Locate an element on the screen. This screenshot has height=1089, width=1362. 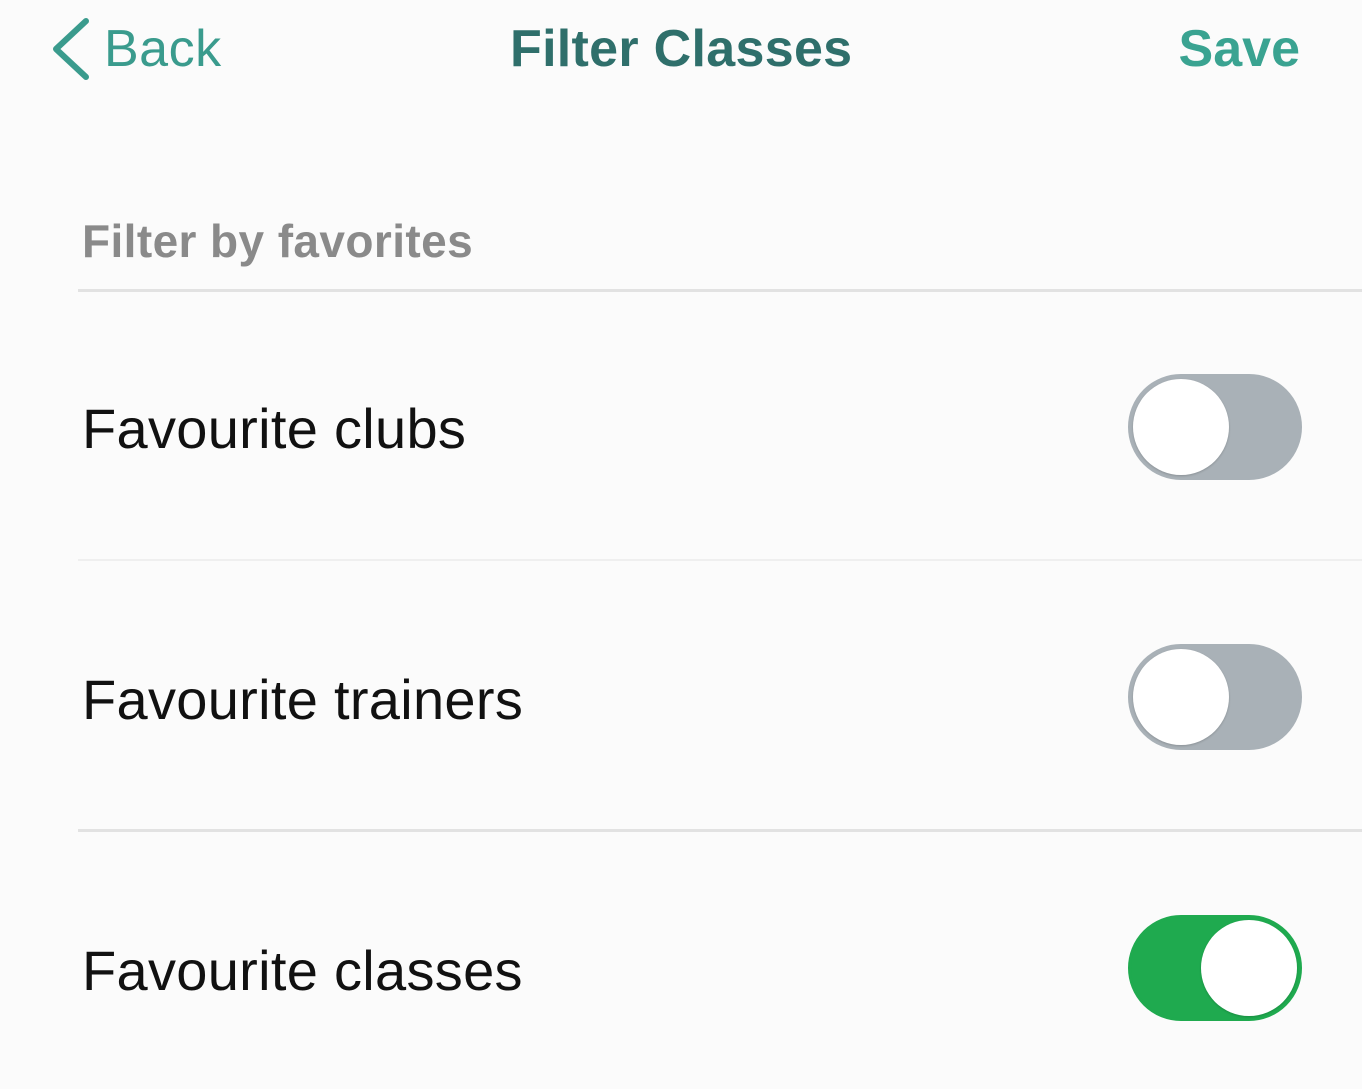
back-label: Back is located at coordinates (163, 49).